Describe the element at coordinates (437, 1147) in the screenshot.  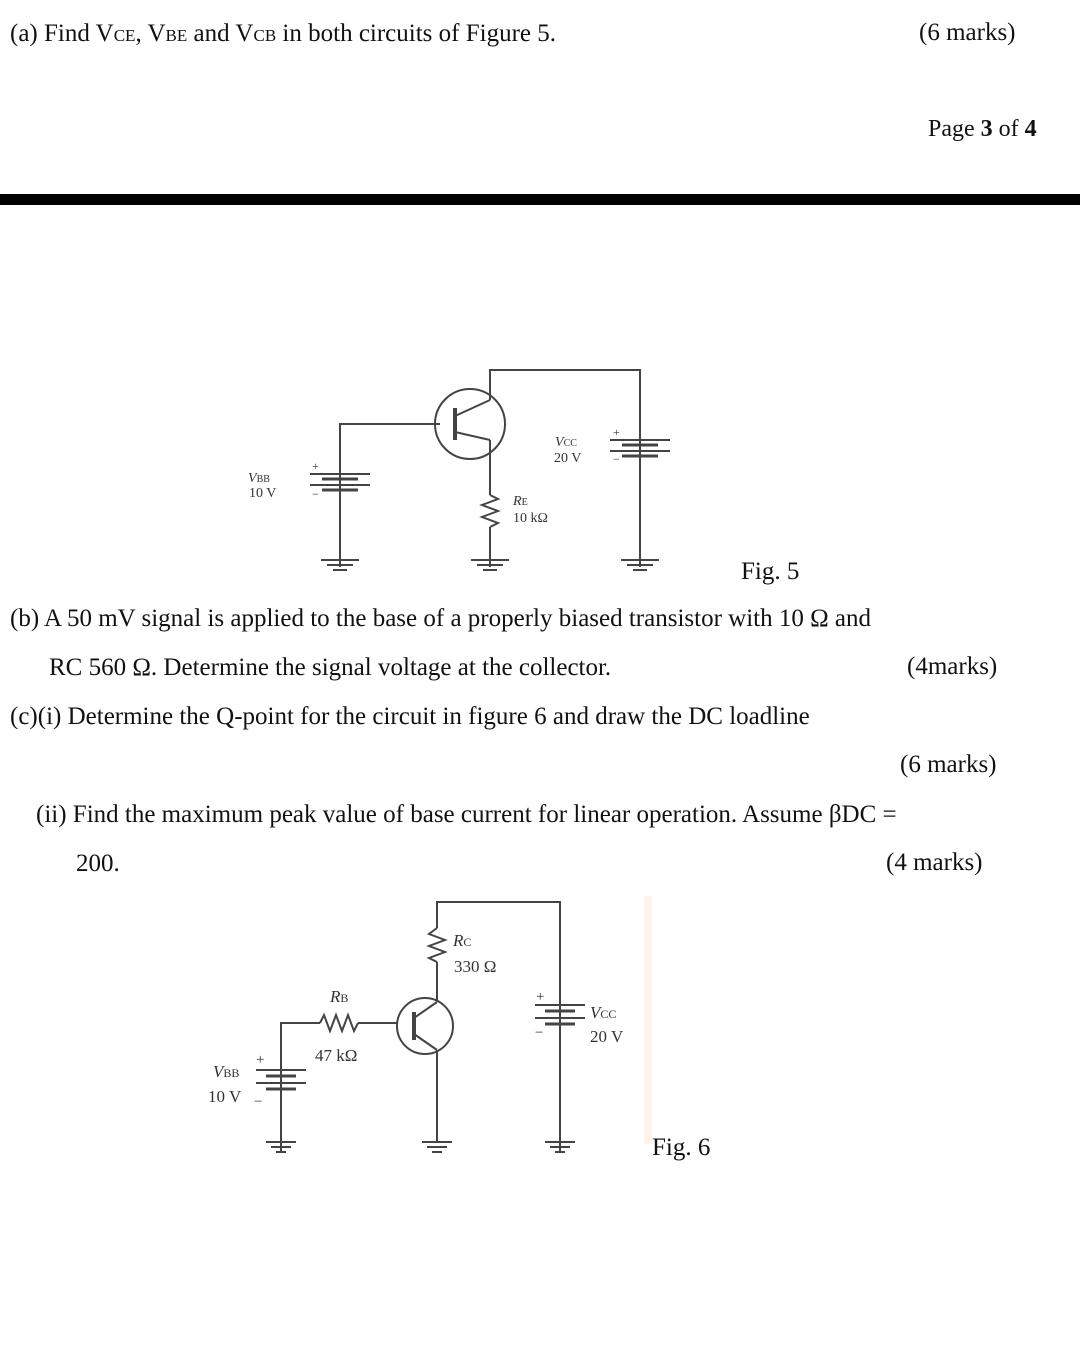
I see `fig6-ground-2-icon` at that location.